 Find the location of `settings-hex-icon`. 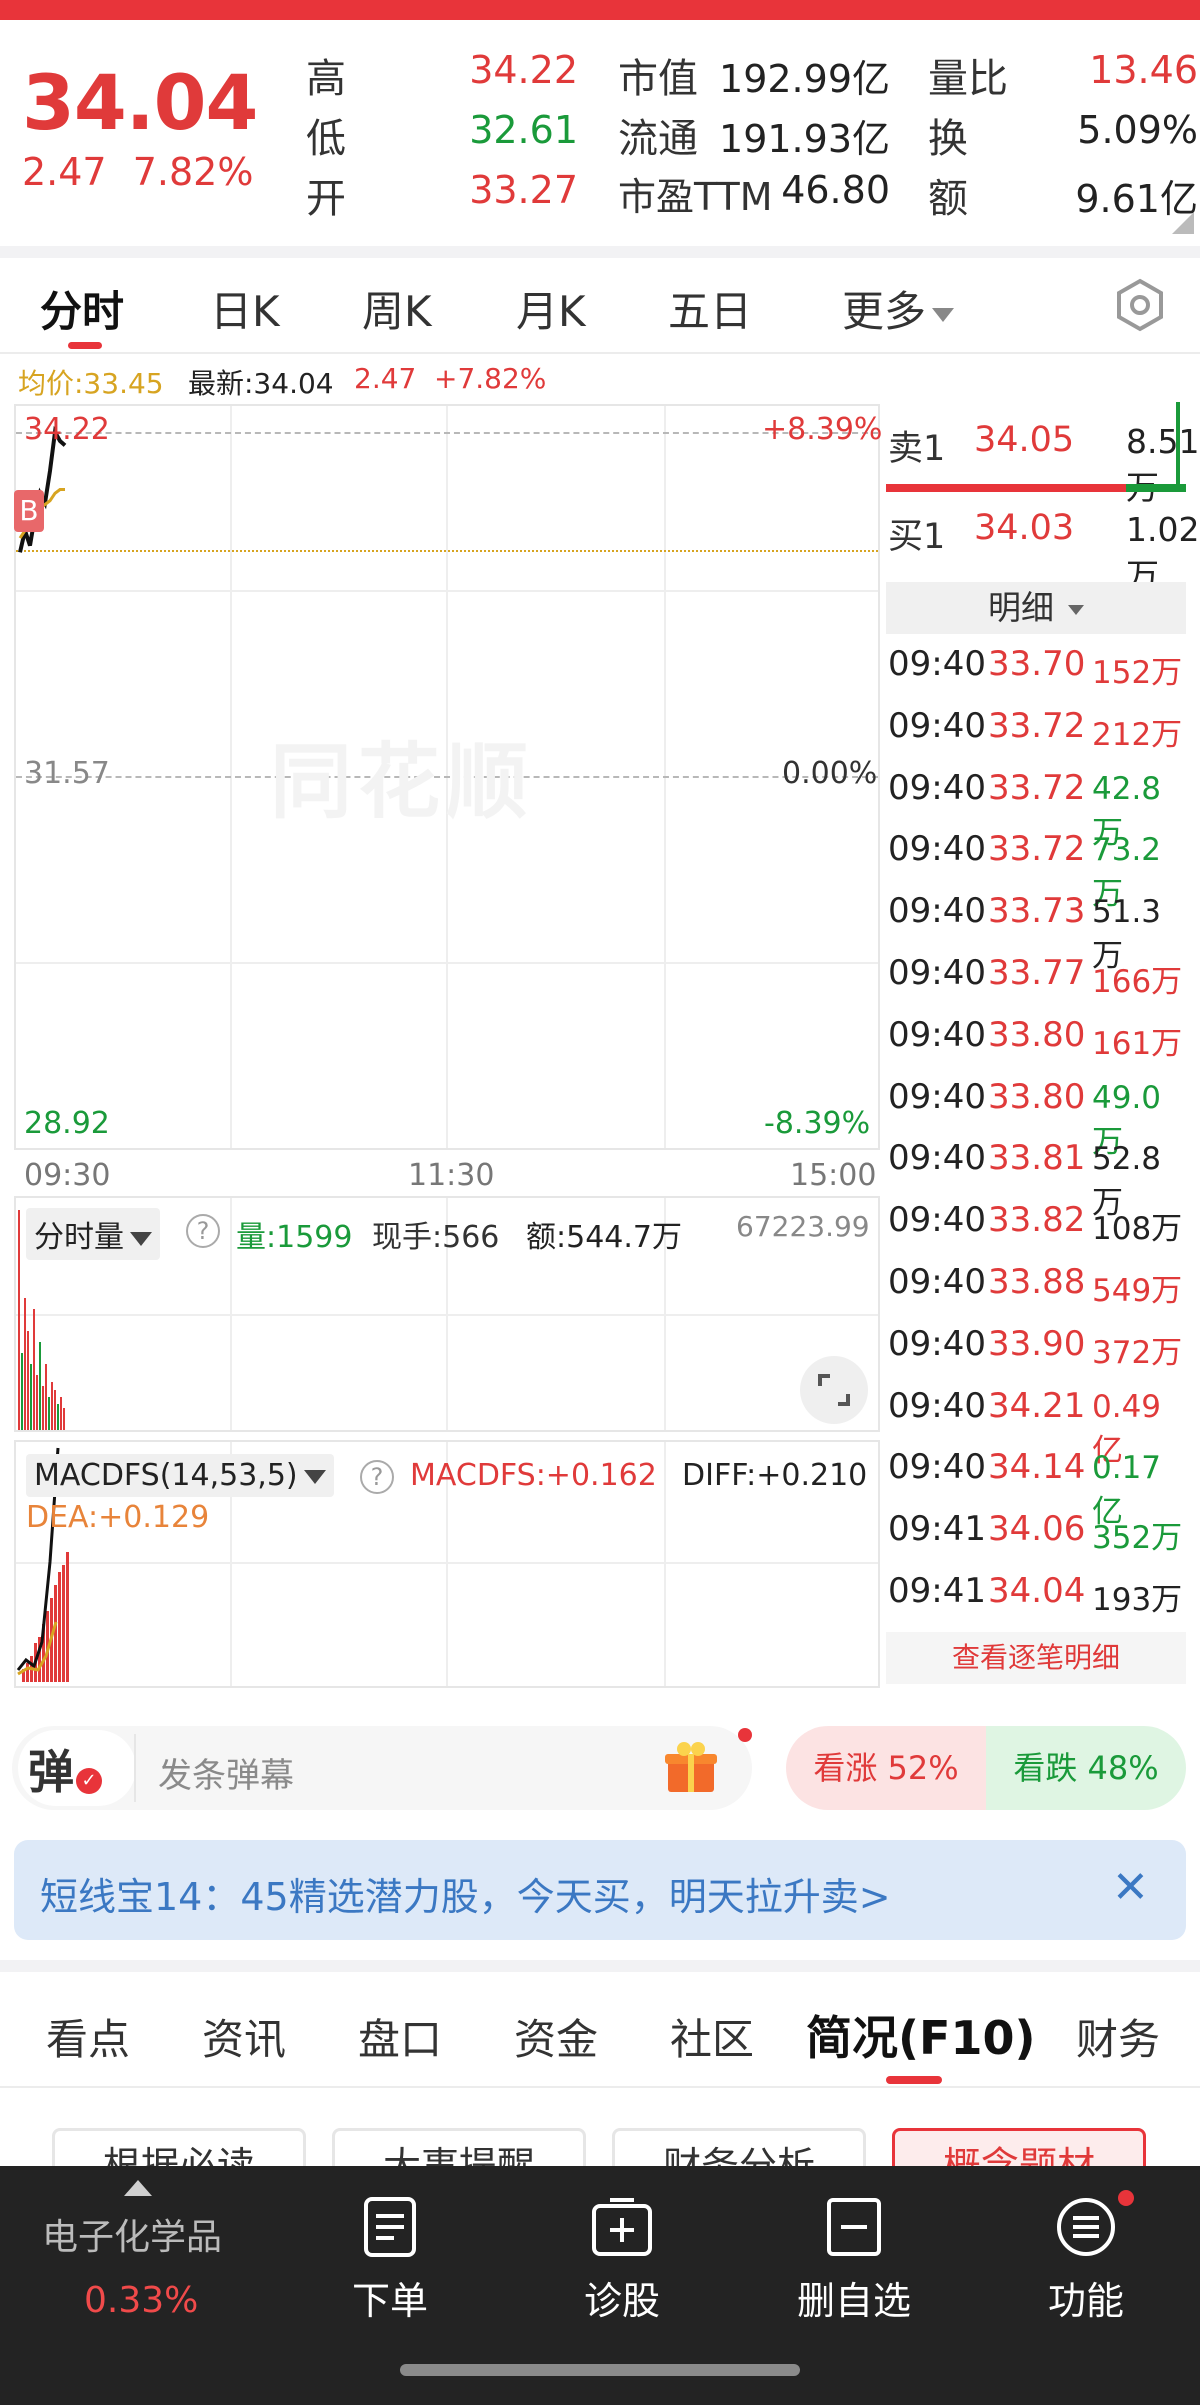

settings-hex-icon is located at coordinates (1140, 305).